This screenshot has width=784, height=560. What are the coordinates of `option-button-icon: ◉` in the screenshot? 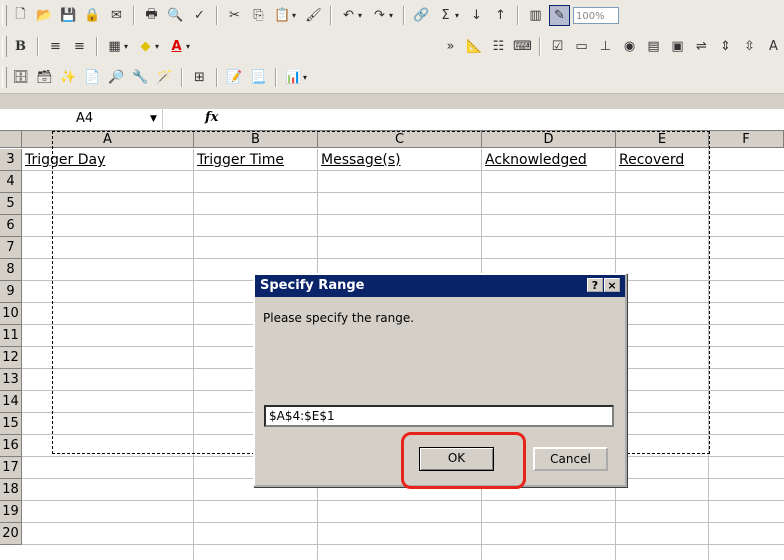 It's located at (629, 46).